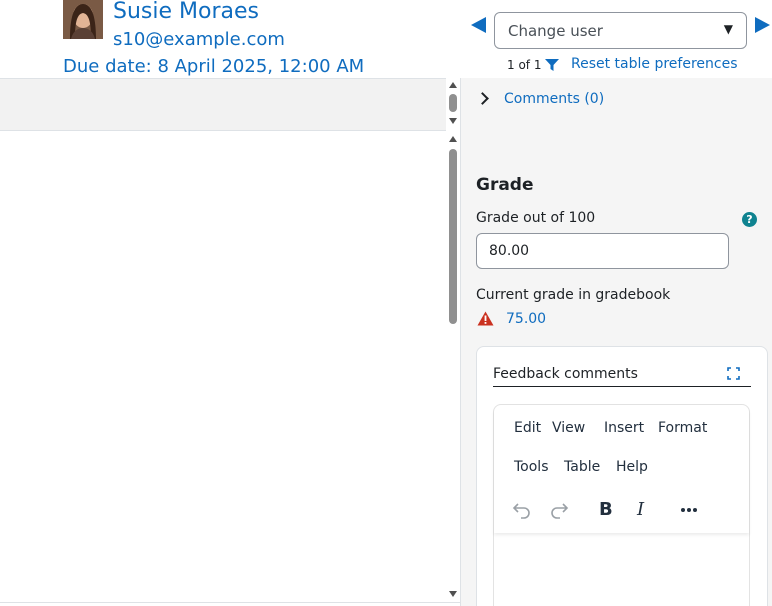  What do you see at coordinates (527, 428) in the screenshot?
I see `menu-edit: Edit` at bounding box center [527, 428].